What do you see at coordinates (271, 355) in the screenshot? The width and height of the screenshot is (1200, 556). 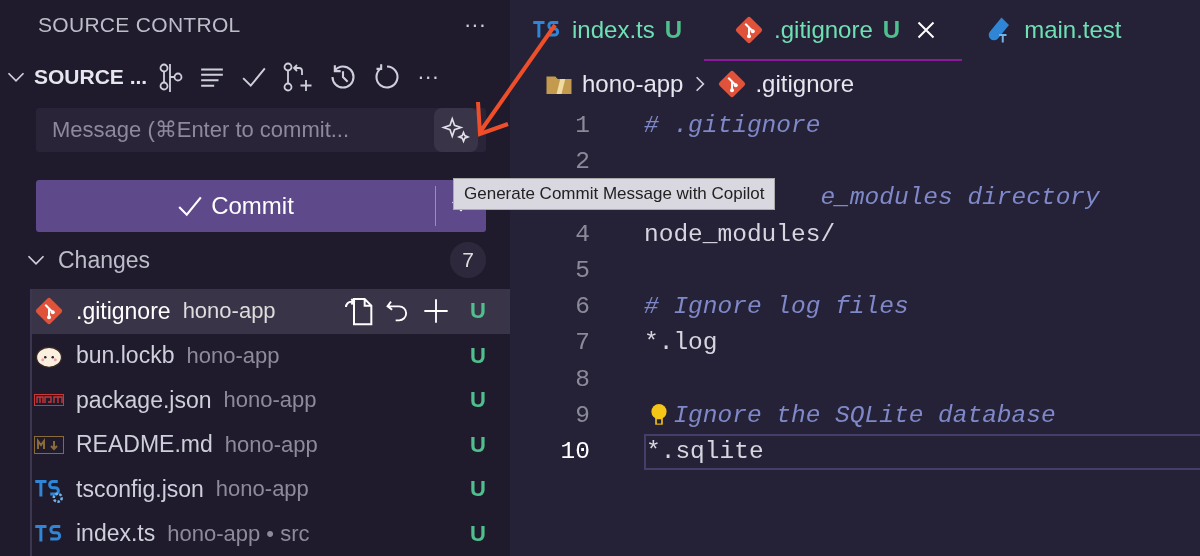 I see `file-item: bun.lockb hono-app U` at bounding box center [271, 355].